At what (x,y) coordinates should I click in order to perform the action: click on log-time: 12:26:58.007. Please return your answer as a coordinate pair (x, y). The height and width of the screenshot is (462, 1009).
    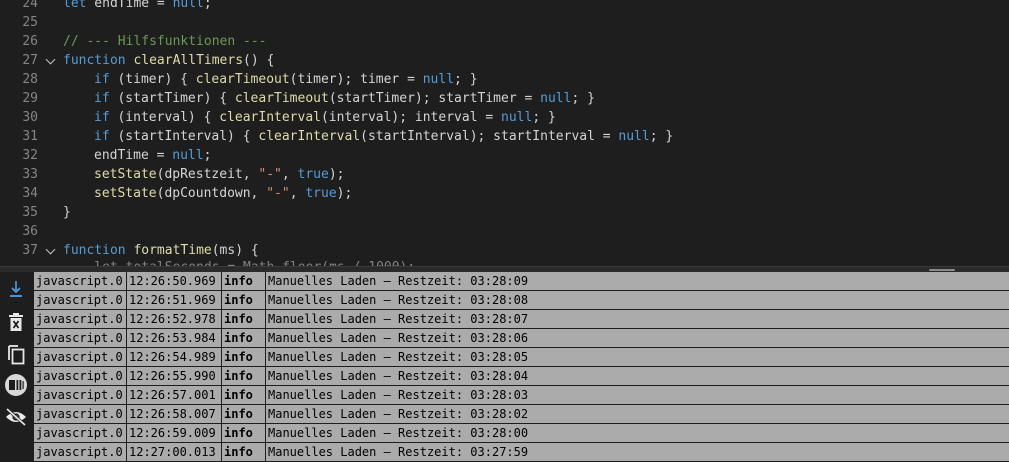
    Looking at the image, I should click on (174, 414).